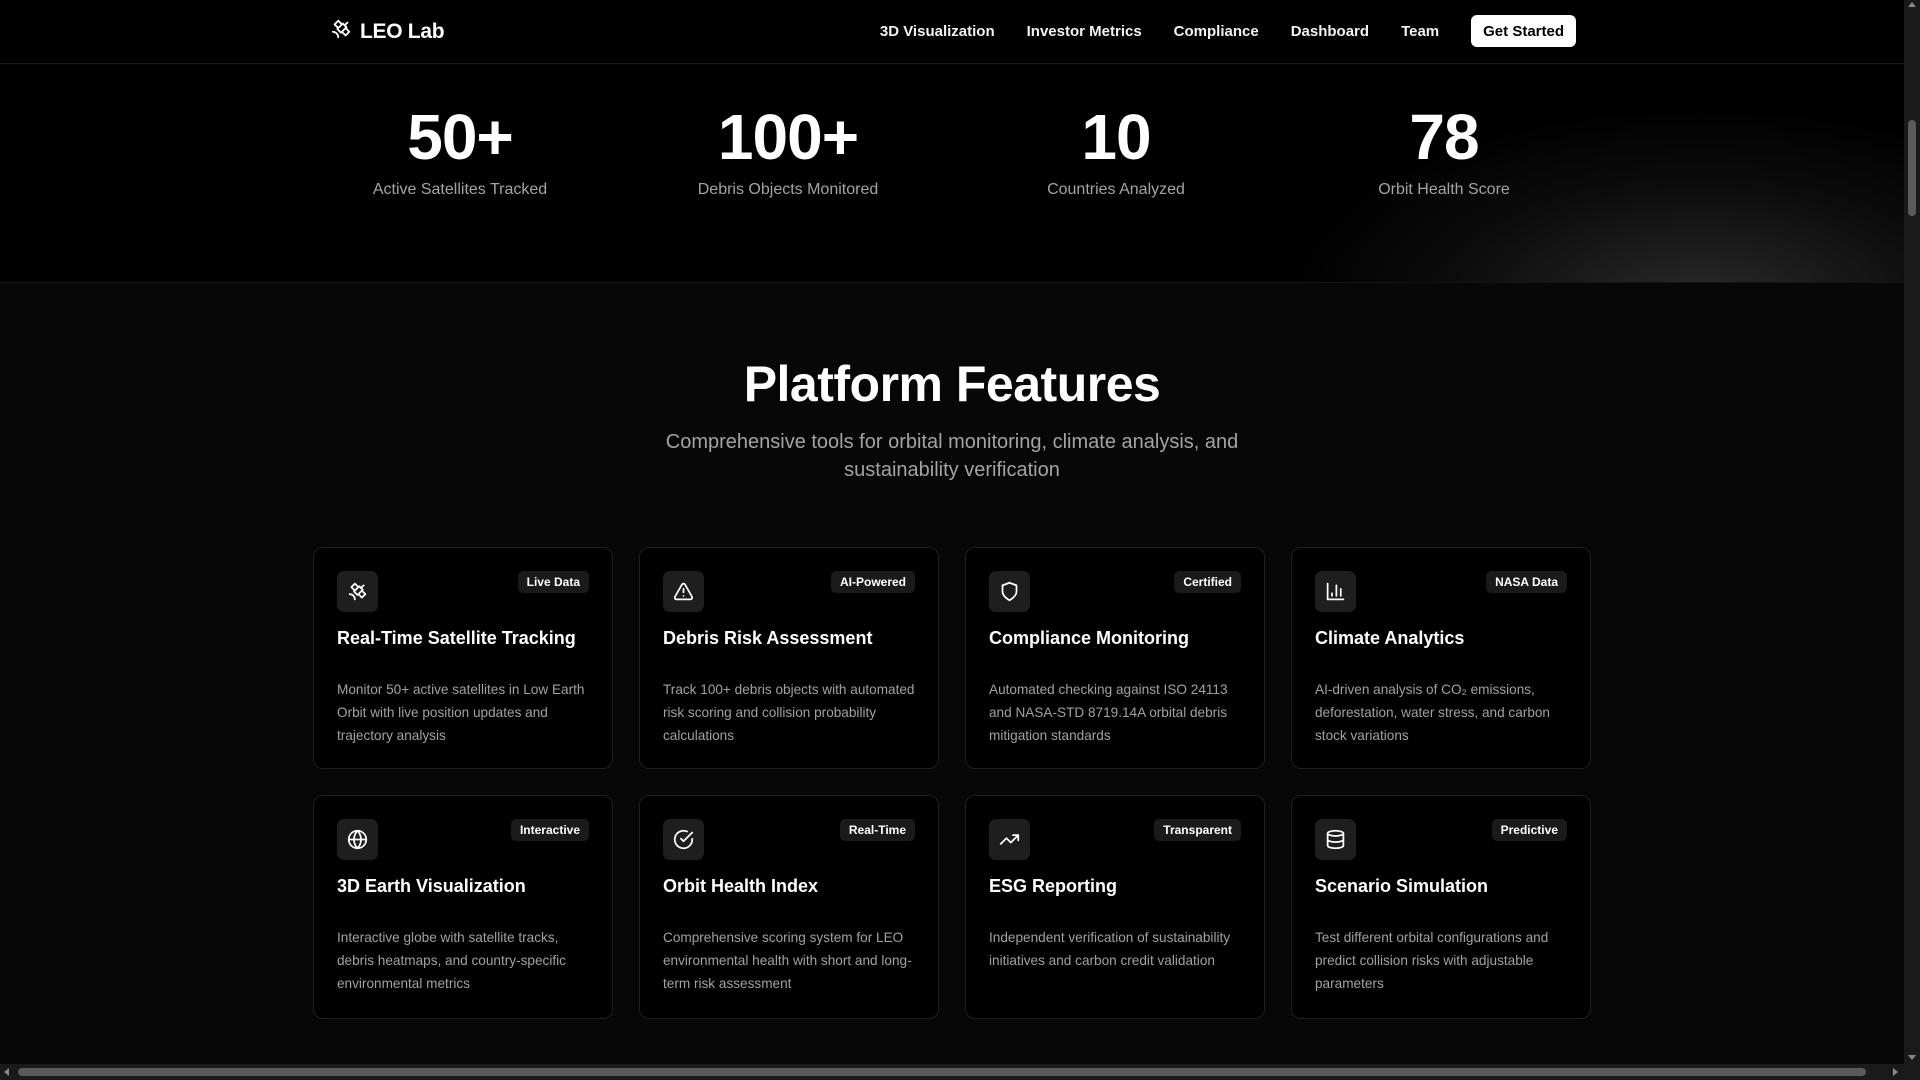 The image size is (1920, 1080). What do you see at coordinates (1895, 1072) in the screenshot?
I see `scroll-right-arrow-icon` at bounding box center [1895, 1072].